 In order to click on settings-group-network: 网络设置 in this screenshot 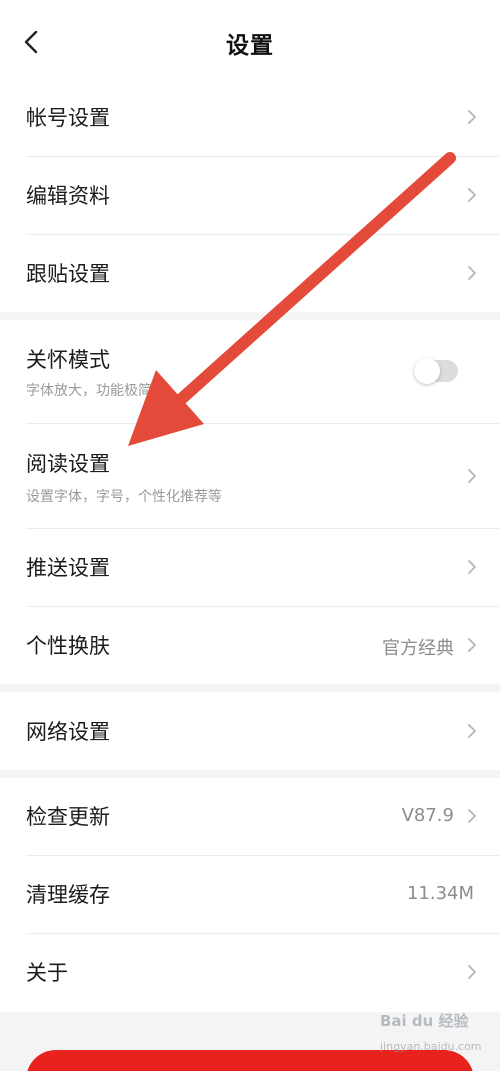, I will do `click(250, 731)`.